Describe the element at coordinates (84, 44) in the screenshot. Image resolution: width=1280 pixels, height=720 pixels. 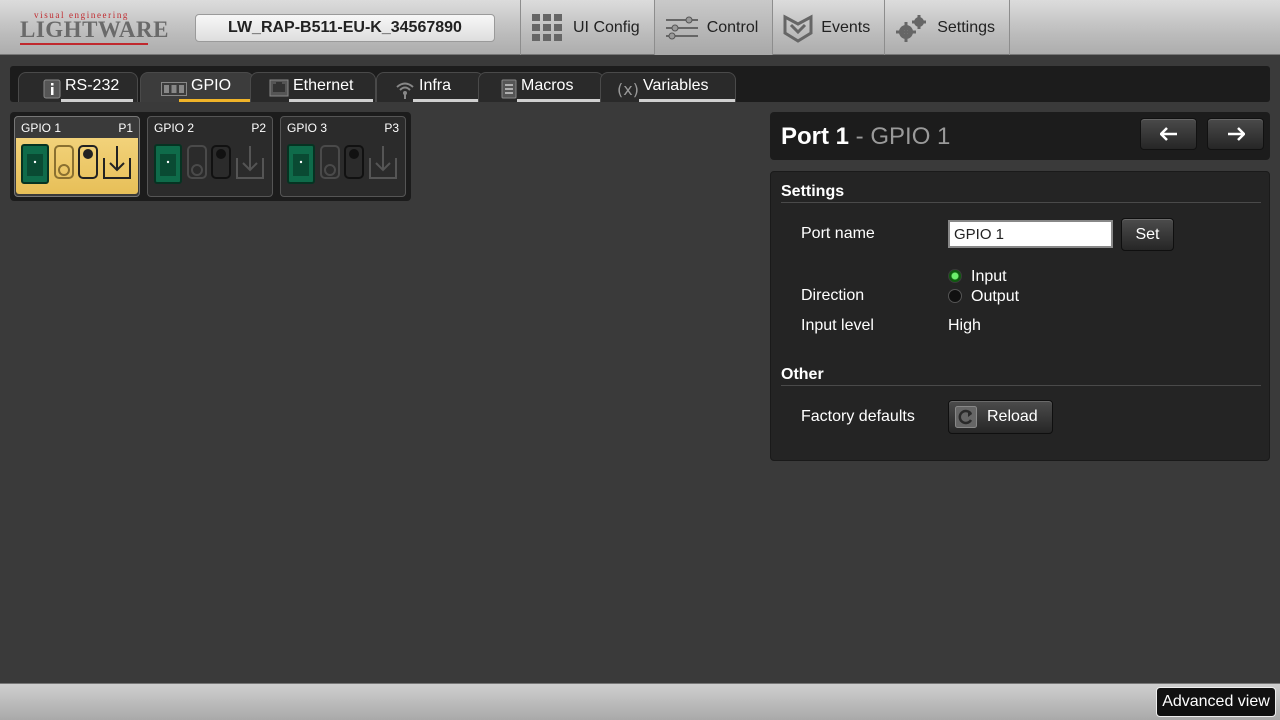
I see `logo-underline` at that location.